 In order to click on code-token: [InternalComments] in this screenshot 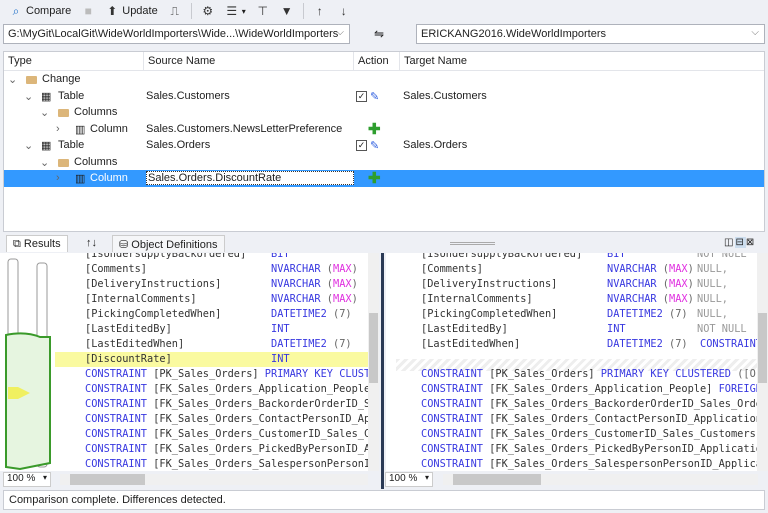, I will do `click(141, 299)`.